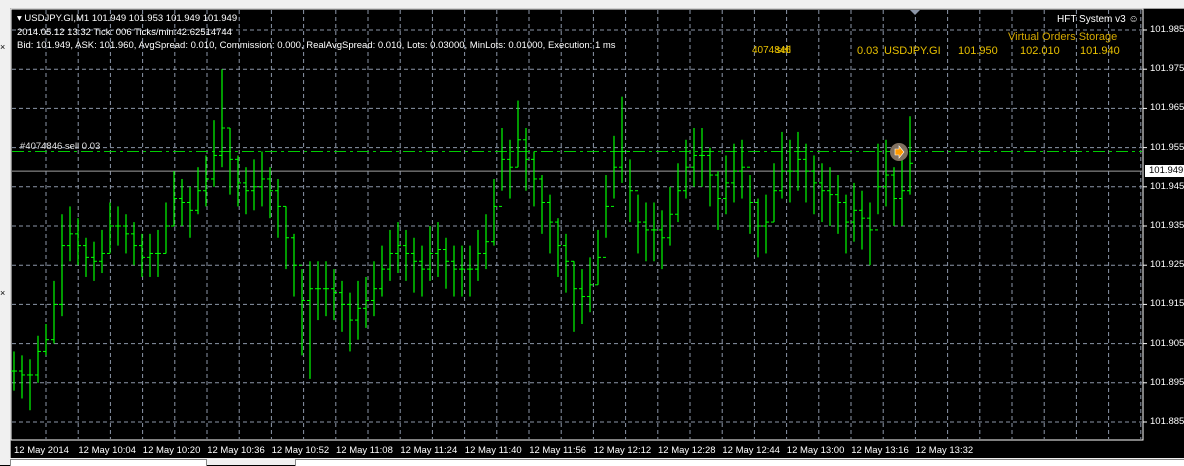 This screenshot has height=466, width=1184. I want to click on smiley-icon: ☺, so click(1133, 19).